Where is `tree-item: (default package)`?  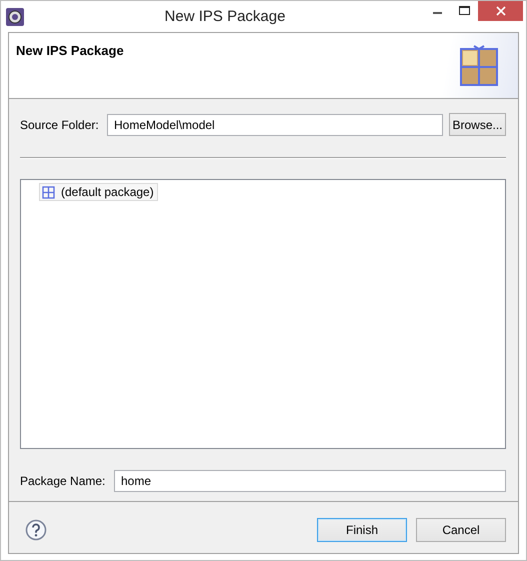
tree-item: (default package) is located at coordinates (98, 192).